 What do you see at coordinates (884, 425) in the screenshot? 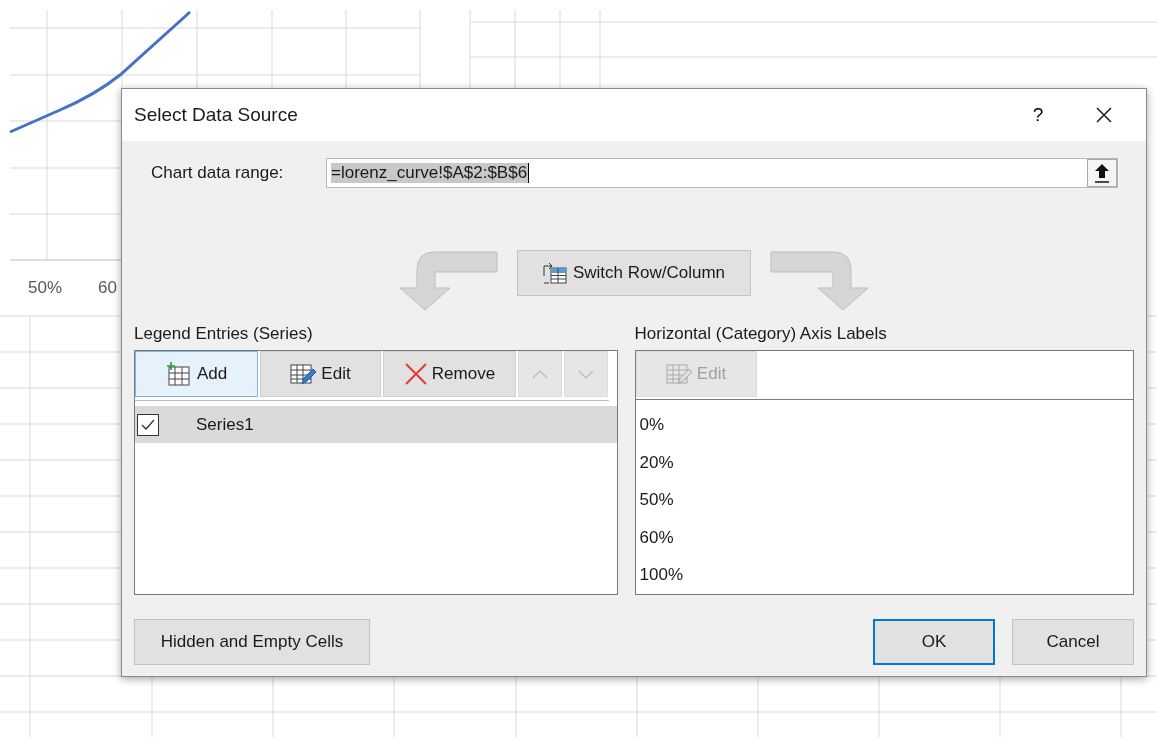
I see `axis-label-item: 0%` at bounding box center [884, 425].